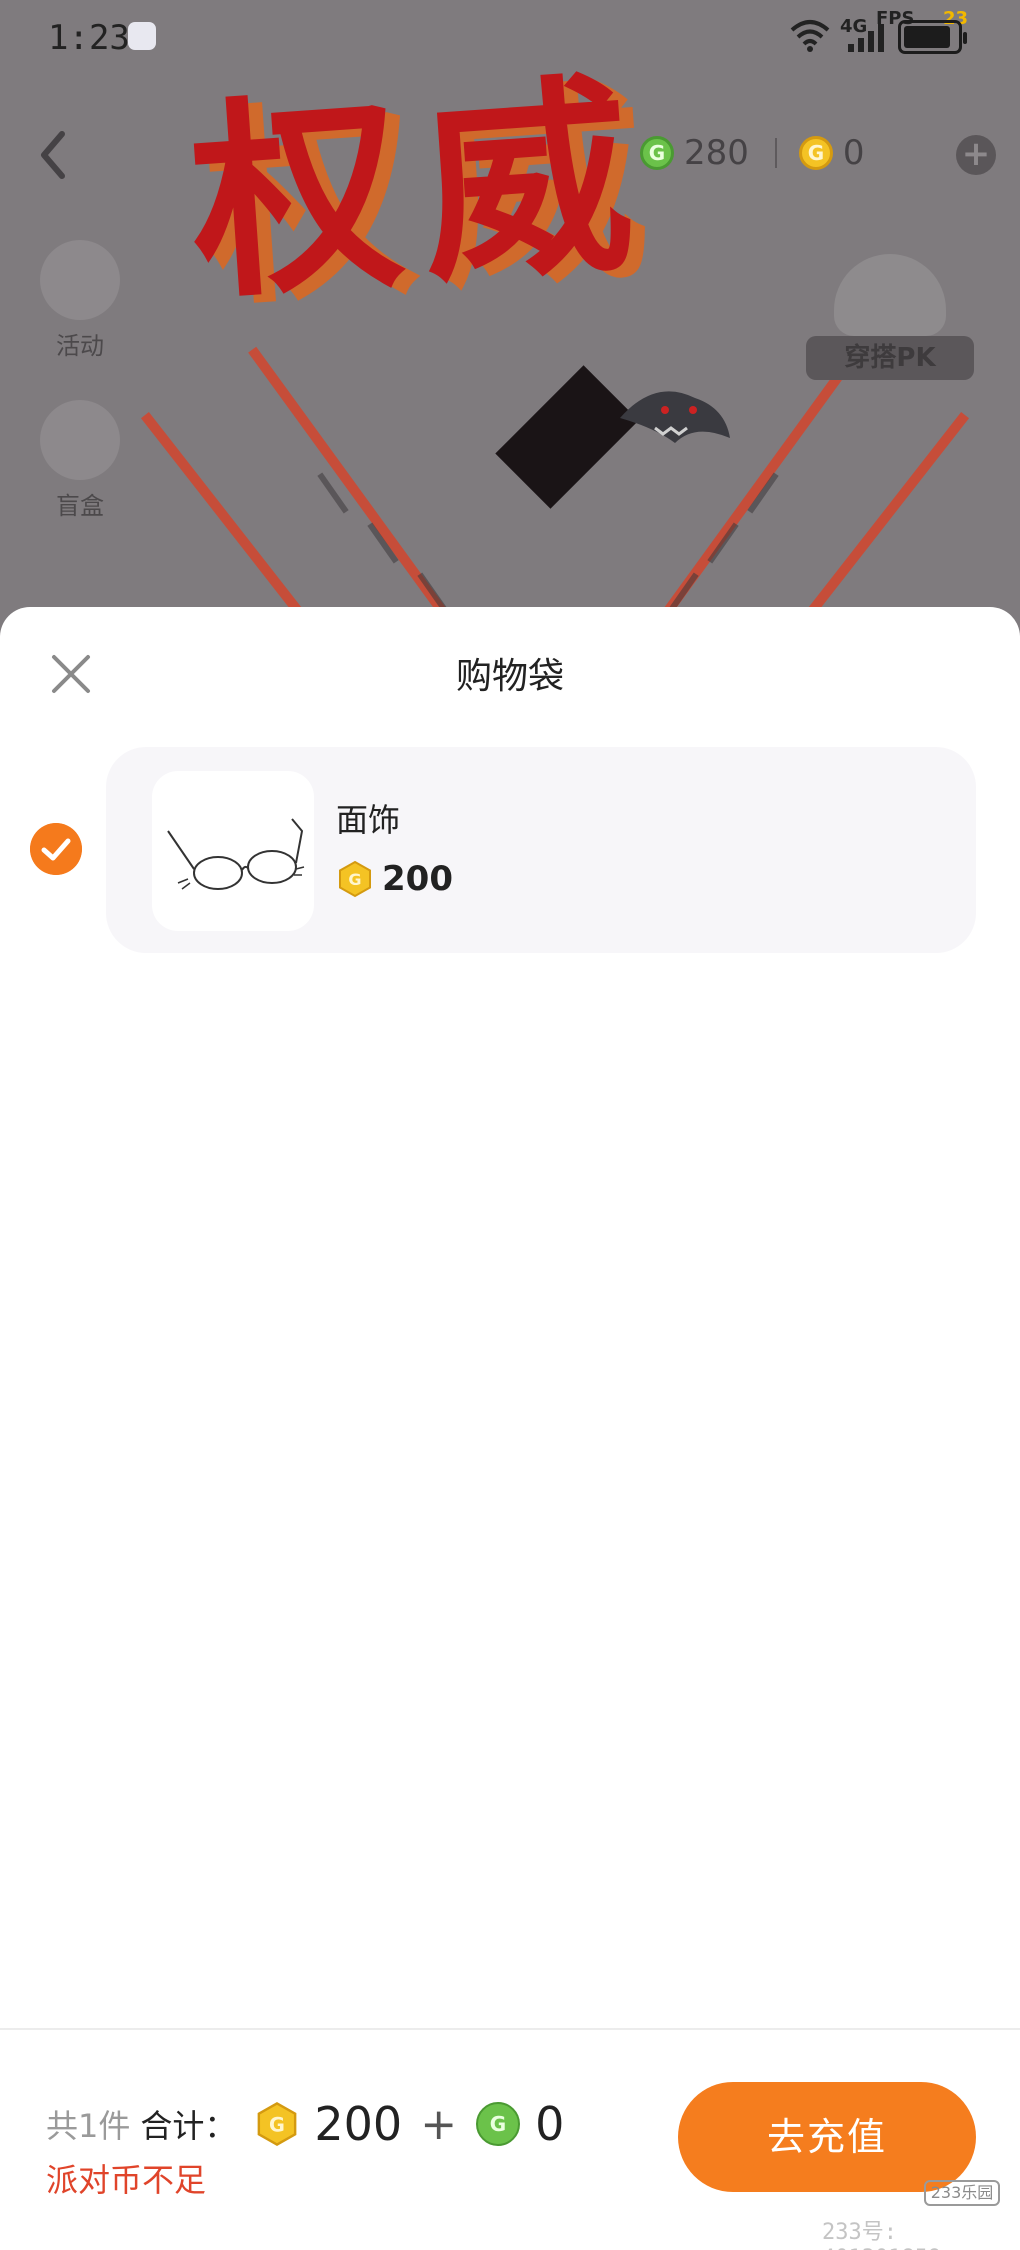  Describe the element at coordinates (509, 676) in the screenshot. I see `sheet-title: 购物袋` at that location.